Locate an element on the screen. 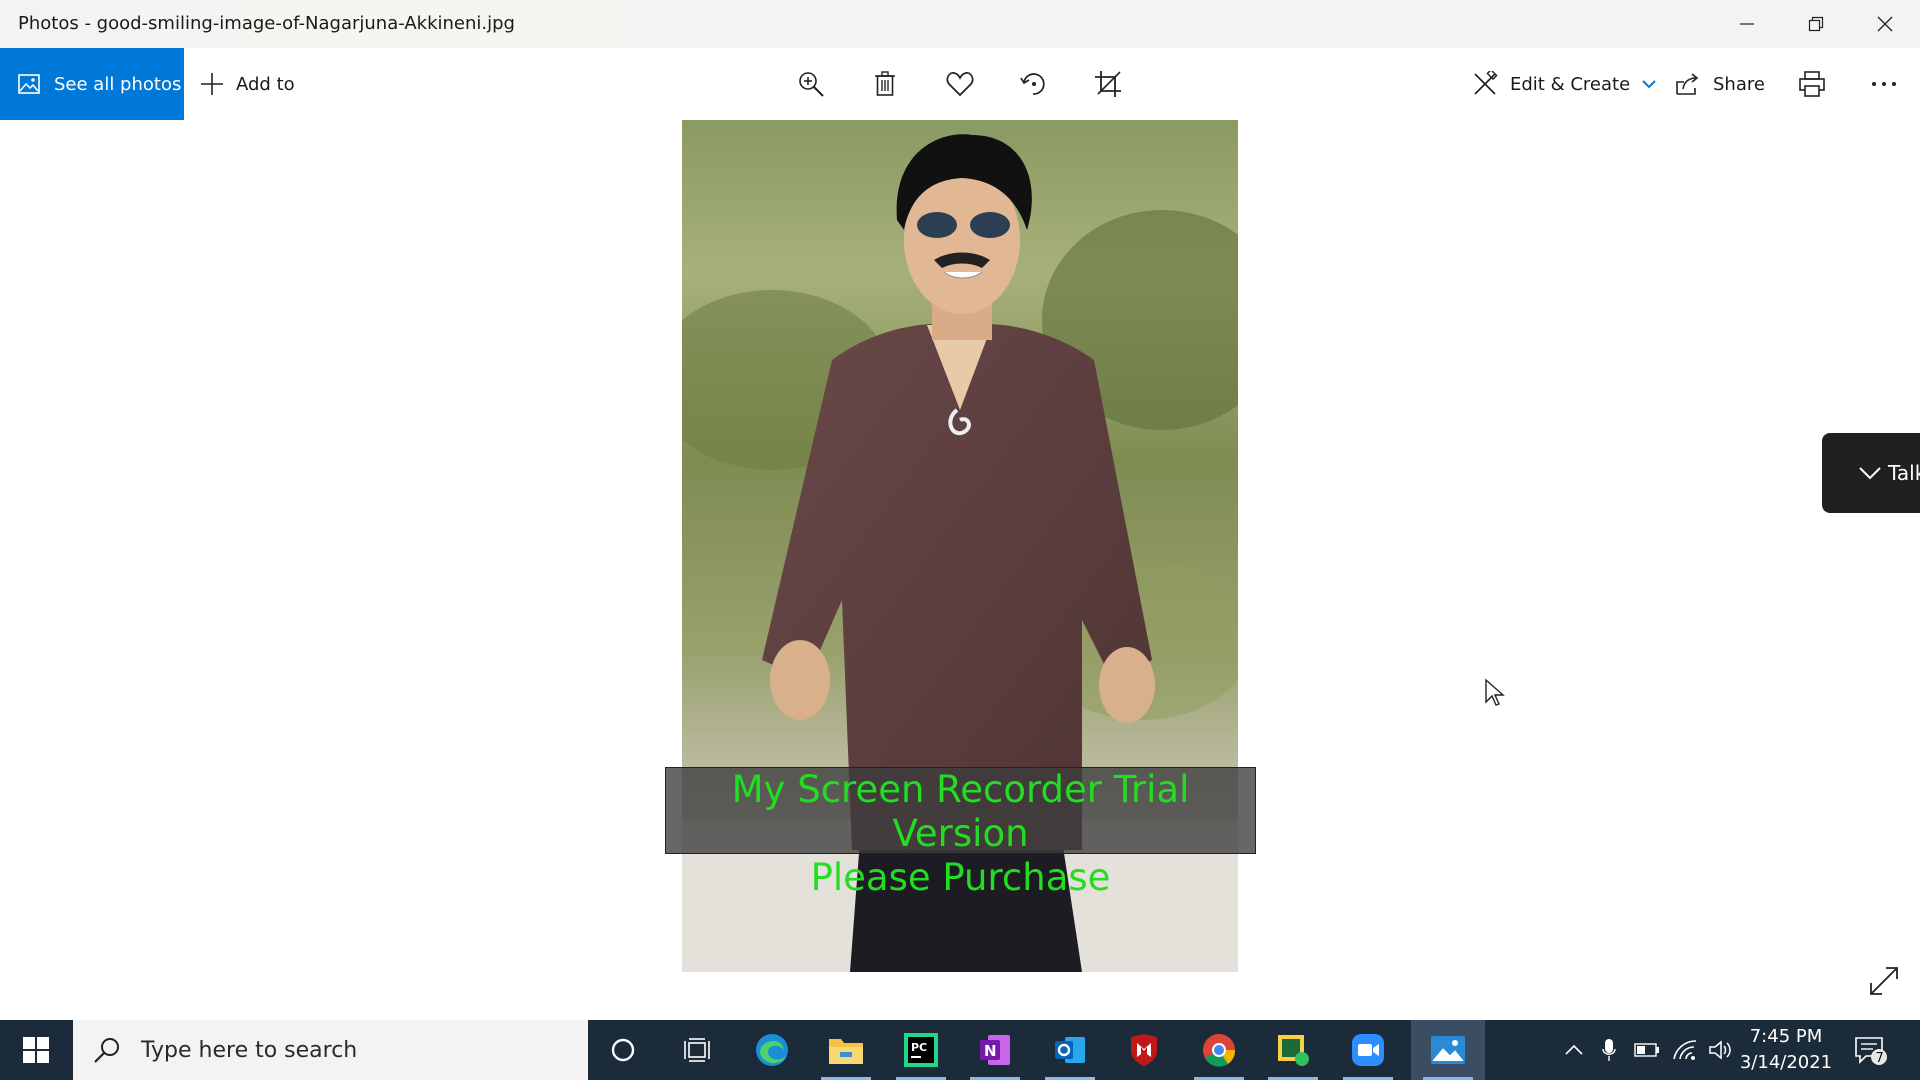  watermark-line-2: Please Purchase is located at coordinates (960, 877).